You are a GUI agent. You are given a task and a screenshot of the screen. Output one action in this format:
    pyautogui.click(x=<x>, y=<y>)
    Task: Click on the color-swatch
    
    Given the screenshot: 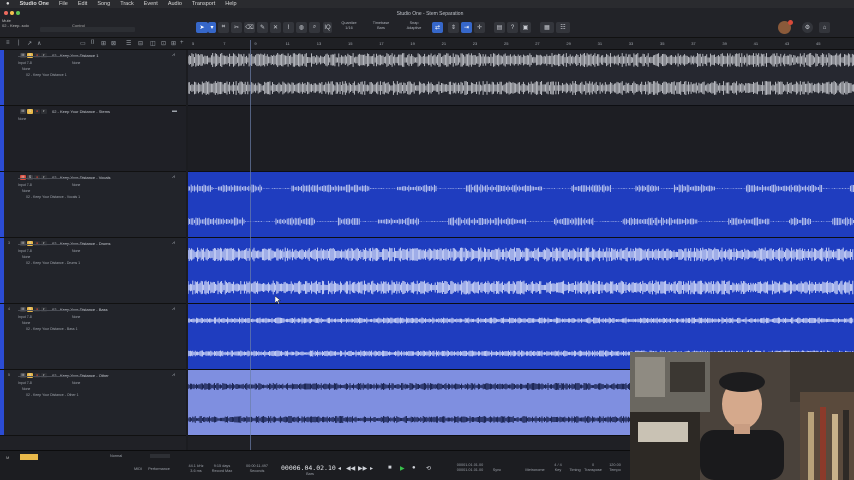 What is the action you would take?
    pyautogui.click(x=29, y=457)
    